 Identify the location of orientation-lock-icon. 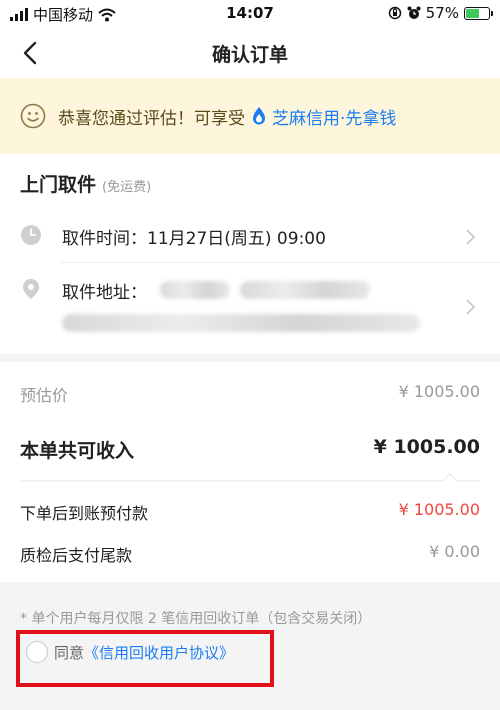
(394, 13).